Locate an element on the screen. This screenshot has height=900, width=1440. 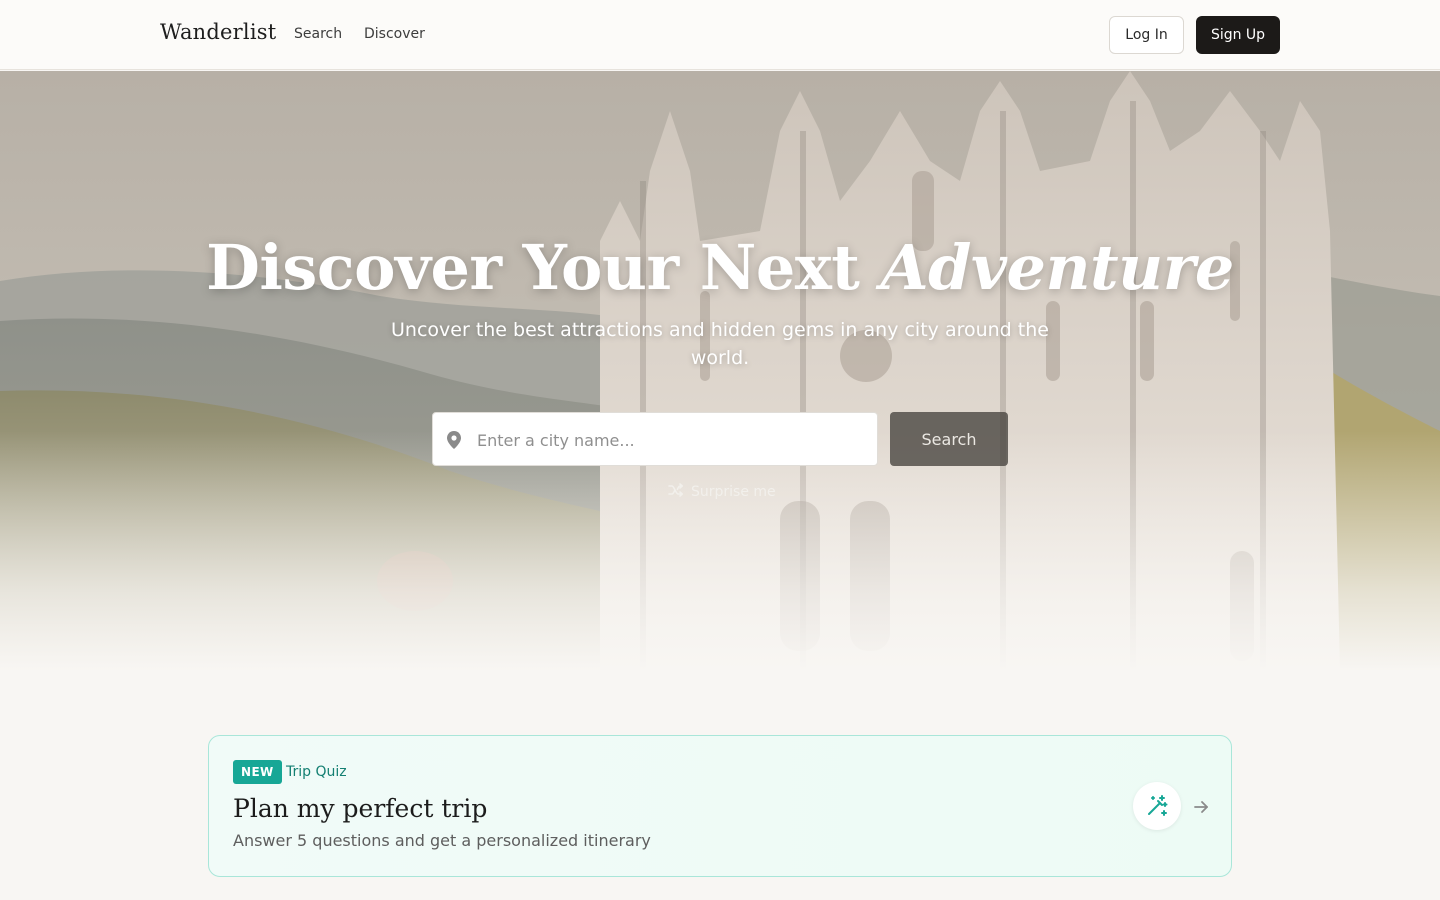
surprise-me-label: Surprise me is located at coordinates (733, 492).